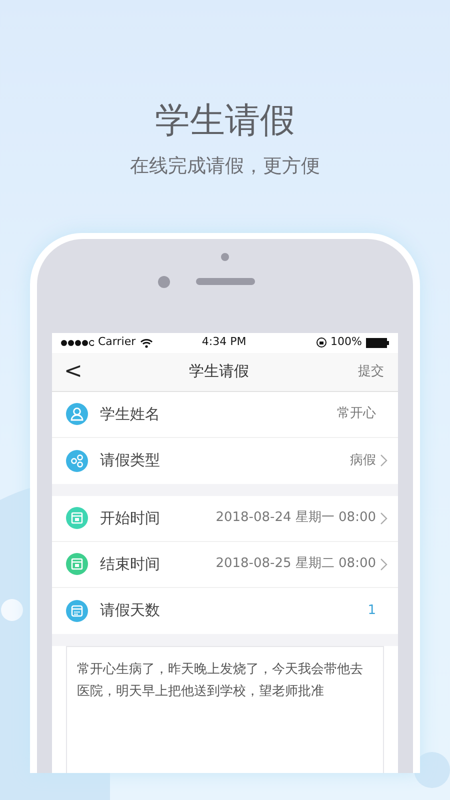 This screenshot has width=450, height=800. I want to click on battery-text: 100%, so click(346, 342).